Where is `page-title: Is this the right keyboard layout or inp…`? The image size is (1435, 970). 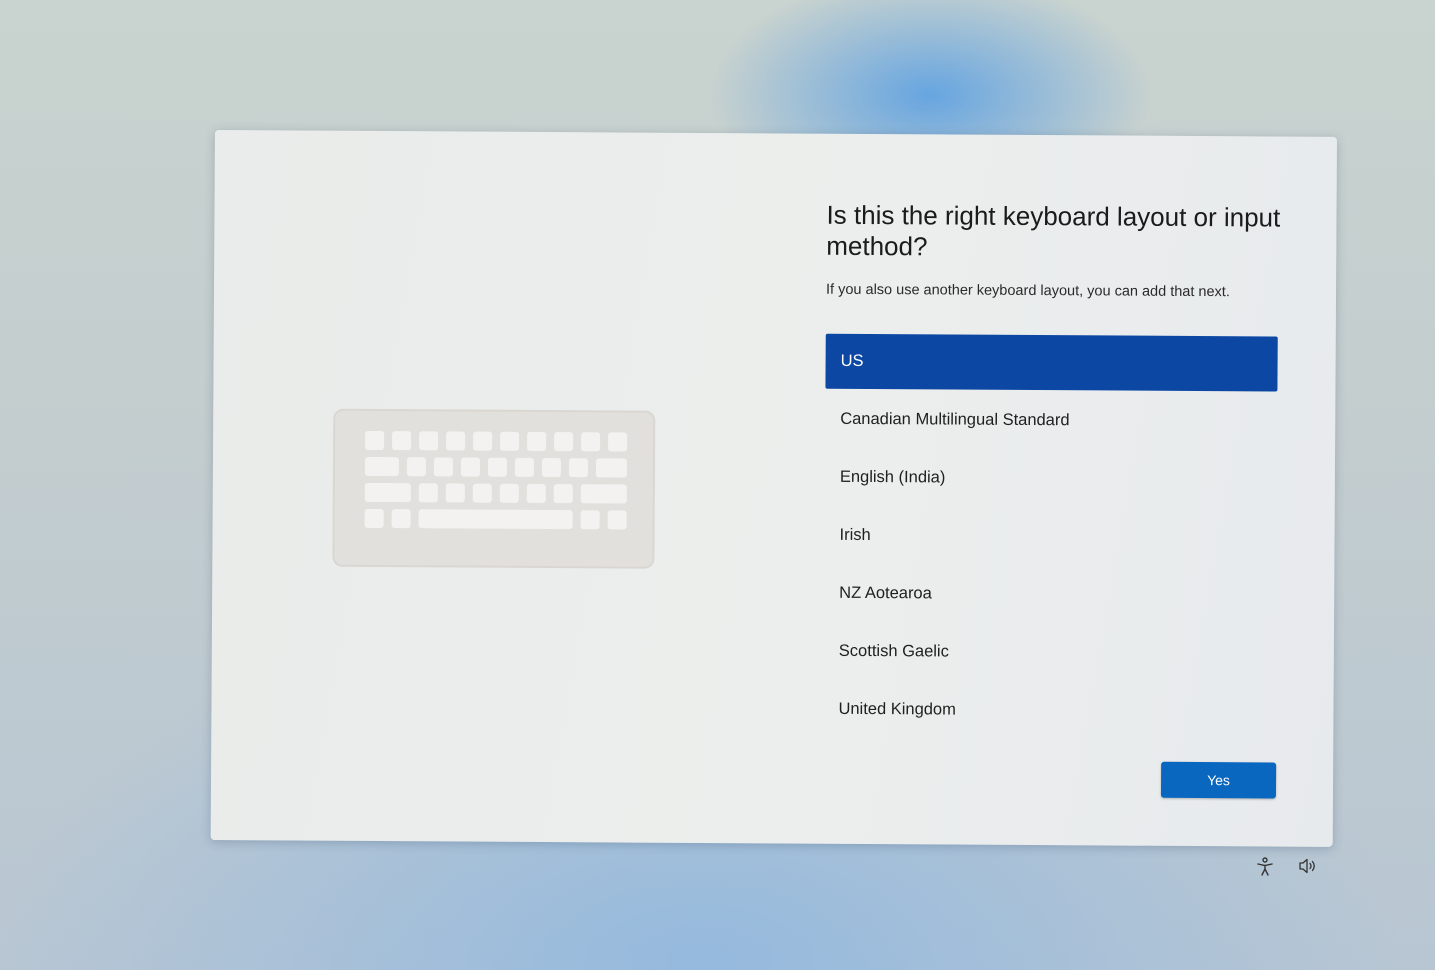 page-title: Is this the right keyboard layout or inp… is located at coordinates (1053, 230).